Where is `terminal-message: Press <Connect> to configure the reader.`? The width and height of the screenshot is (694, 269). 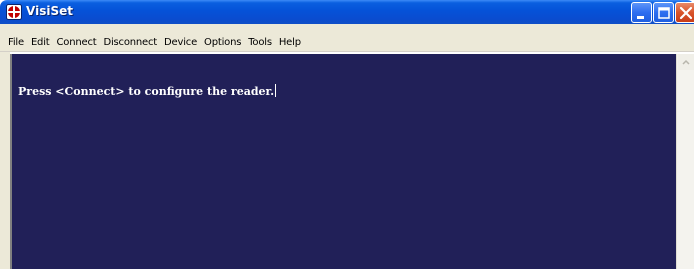
terminal-message: Press <Connect> to configure the reader. is located at coordinates (146, 91).